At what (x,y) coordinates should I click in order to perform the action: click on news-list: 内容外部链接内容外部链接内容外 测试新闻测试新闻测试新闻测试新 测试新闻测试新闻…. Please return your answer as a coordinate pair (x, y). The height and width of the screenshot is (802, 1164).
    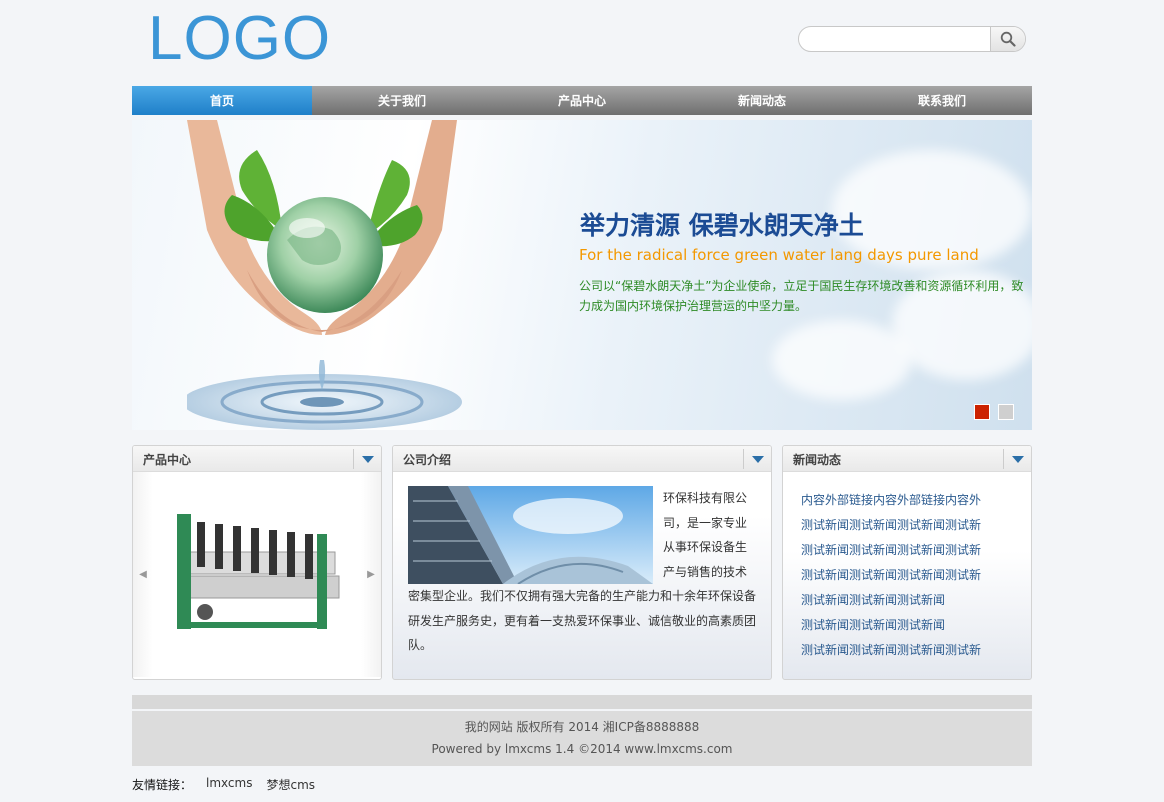
    Looking at the image, I should click on (891, 575).